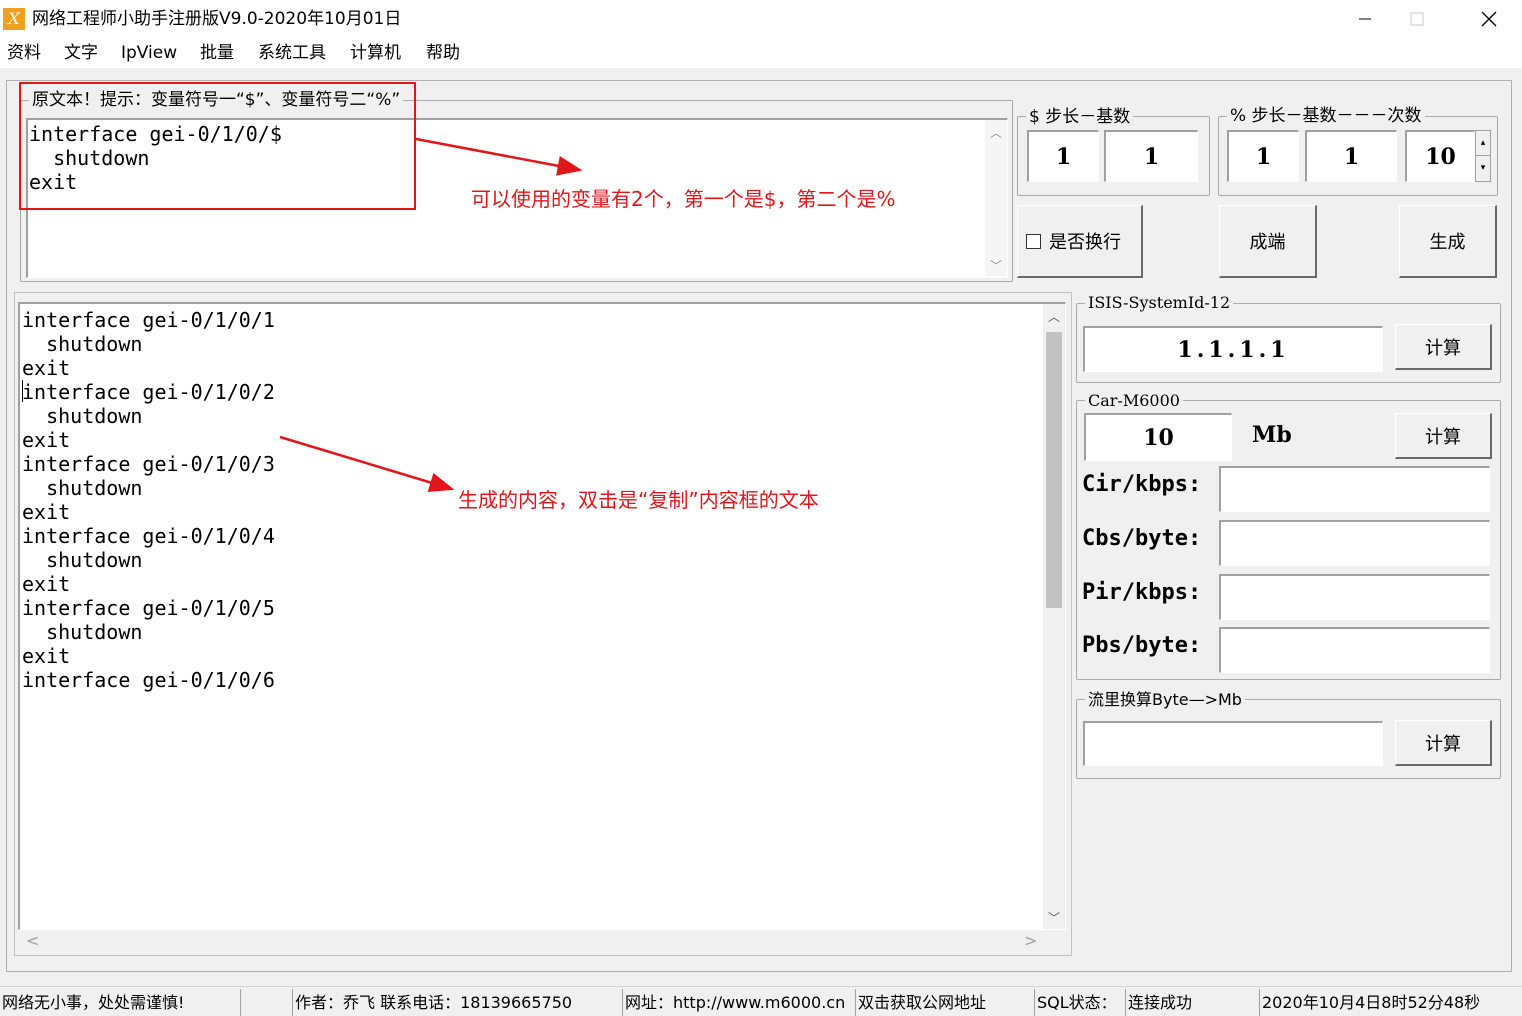 The width and height of the screenshot is (1522, 1016). Describe the element at coordinates (367, 464) in the screenshot. I see `annotation-arrow-bottom` at that location.